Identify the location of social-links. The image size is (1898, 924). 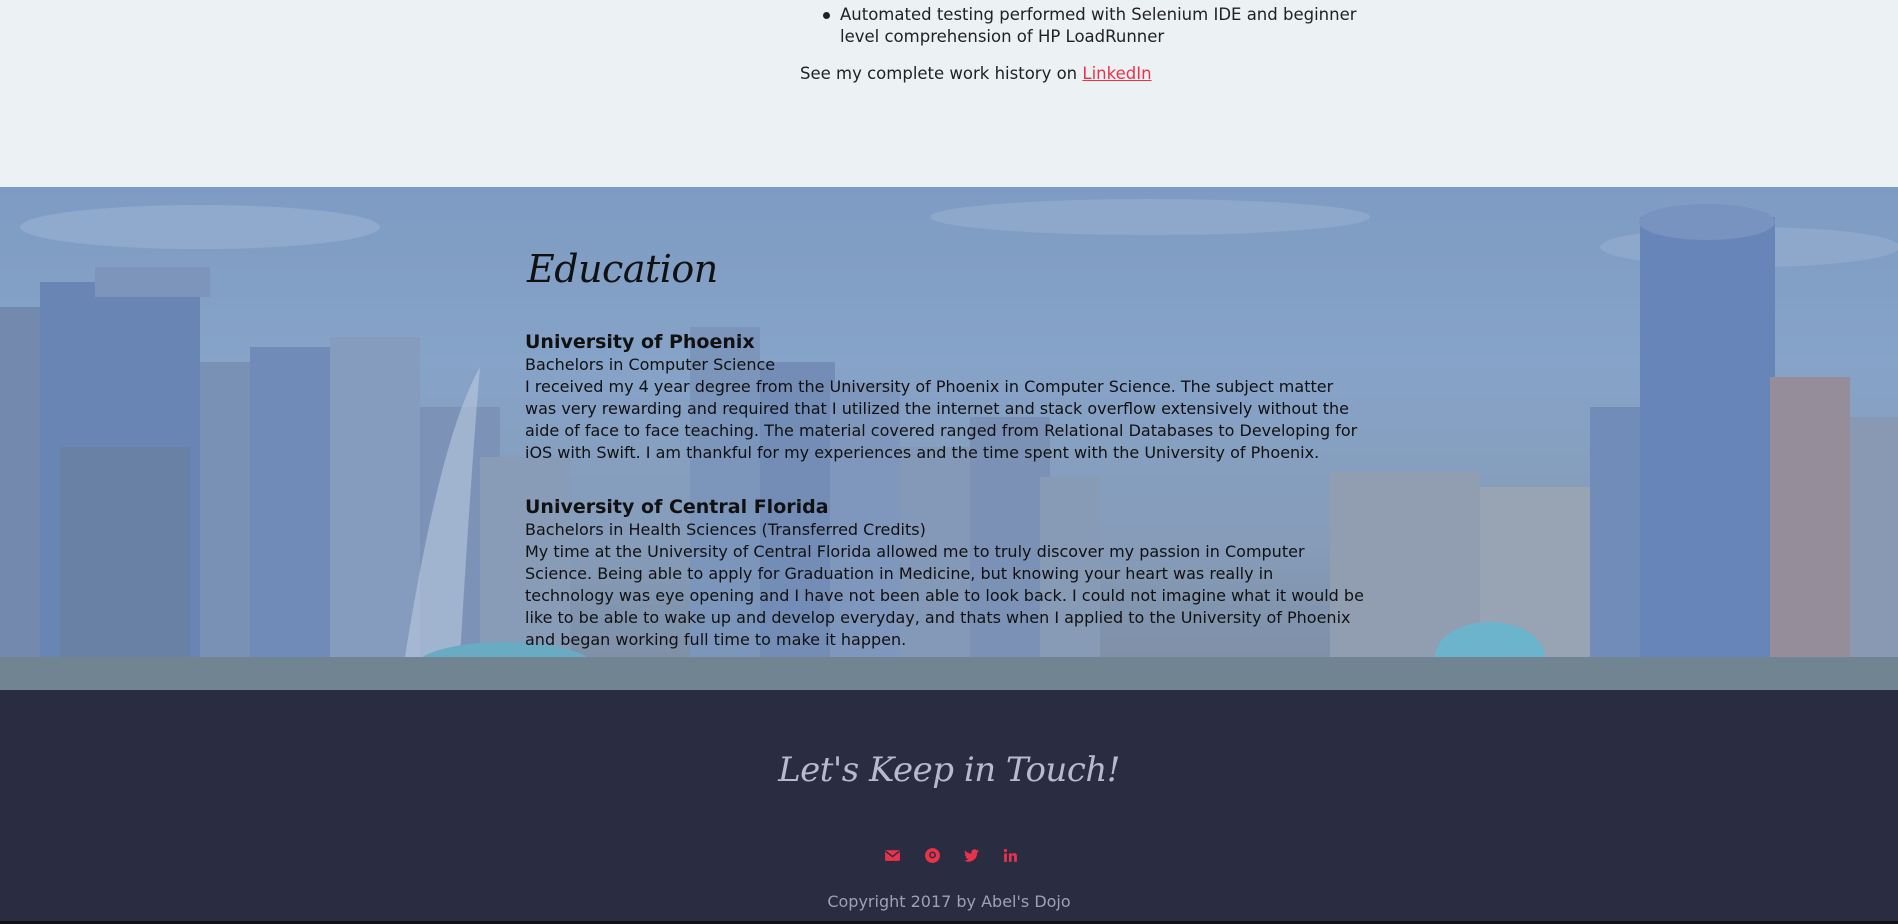
(950, 855).